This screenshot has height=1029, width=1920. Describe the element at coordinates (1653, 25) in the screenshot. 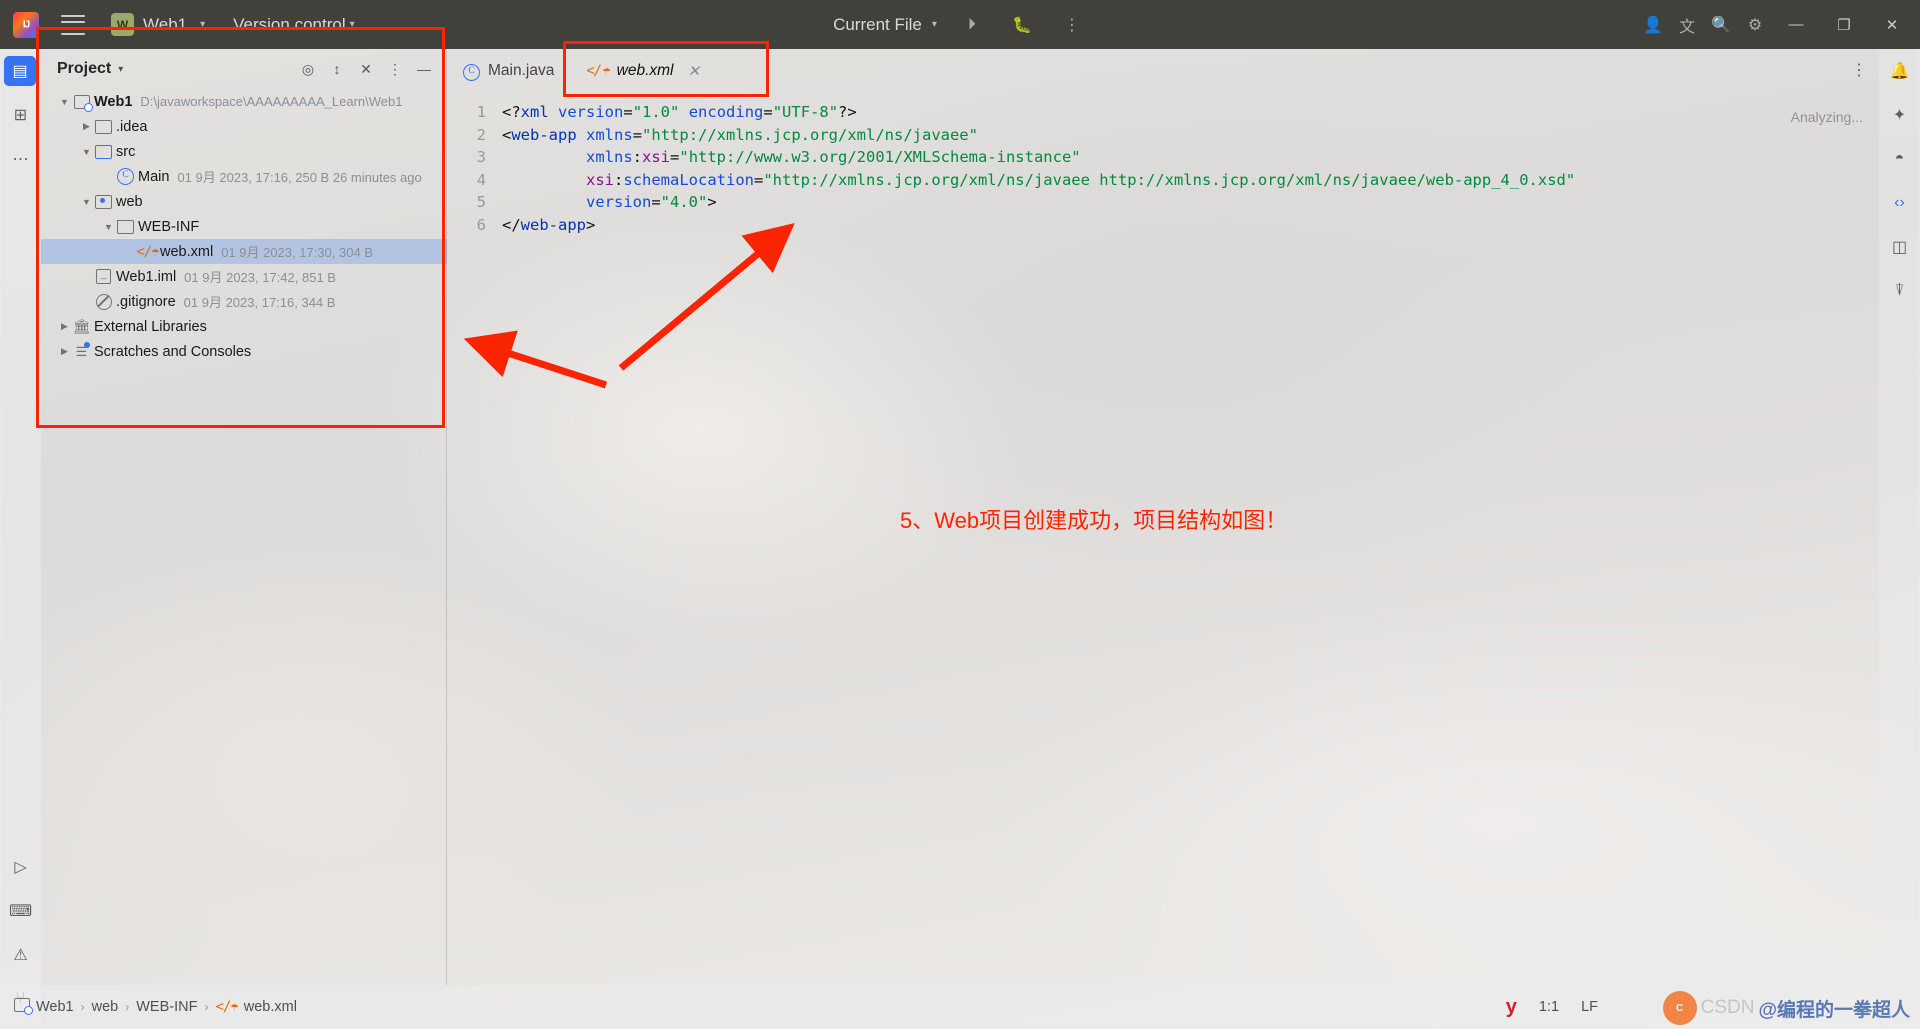

I see `add-user-icon: 👤` at that location.